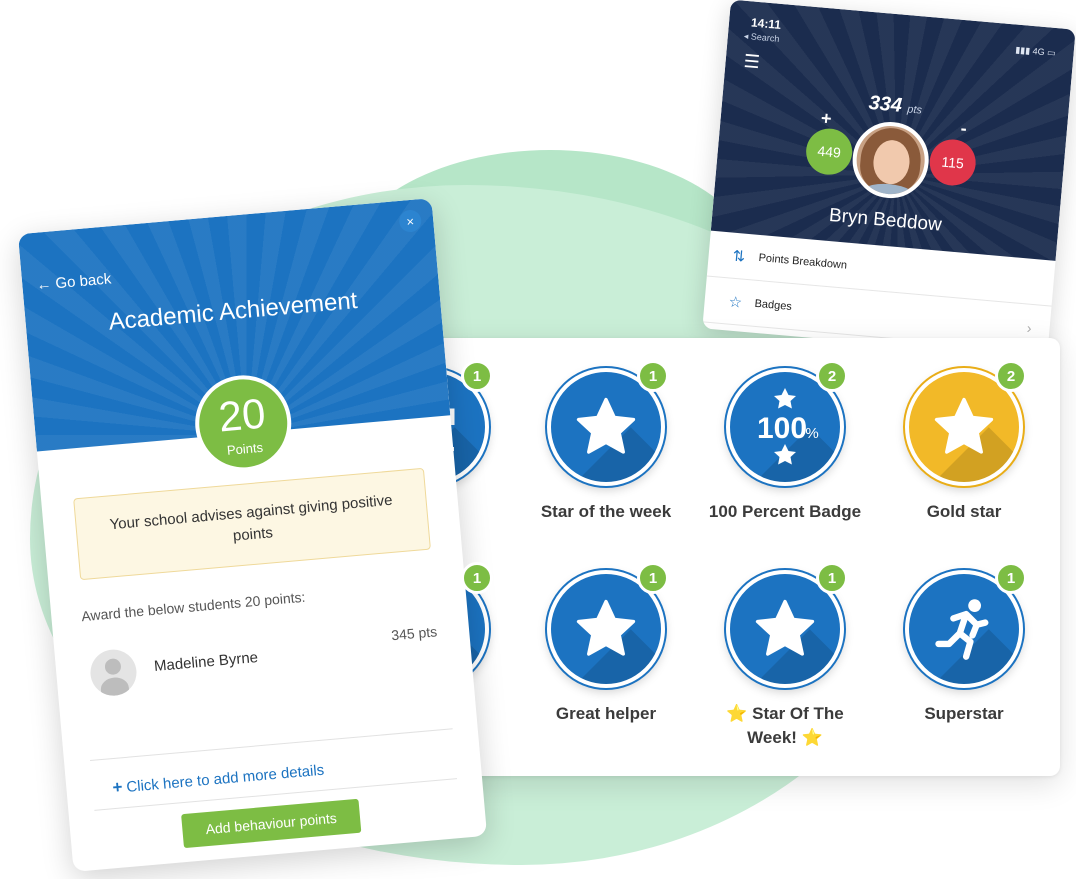 Image resolution: width=1076 pixels, height=879 pixels. Describe the element at coordinates (606, 442) in the screenshot. I see `badge-star-of-the-week: 1 Star of the week` at that location.